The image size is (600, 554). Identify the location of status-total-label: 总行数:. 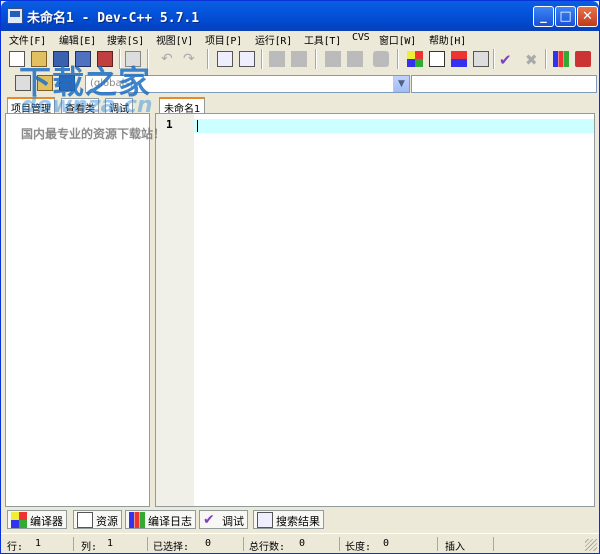
(267, 547).